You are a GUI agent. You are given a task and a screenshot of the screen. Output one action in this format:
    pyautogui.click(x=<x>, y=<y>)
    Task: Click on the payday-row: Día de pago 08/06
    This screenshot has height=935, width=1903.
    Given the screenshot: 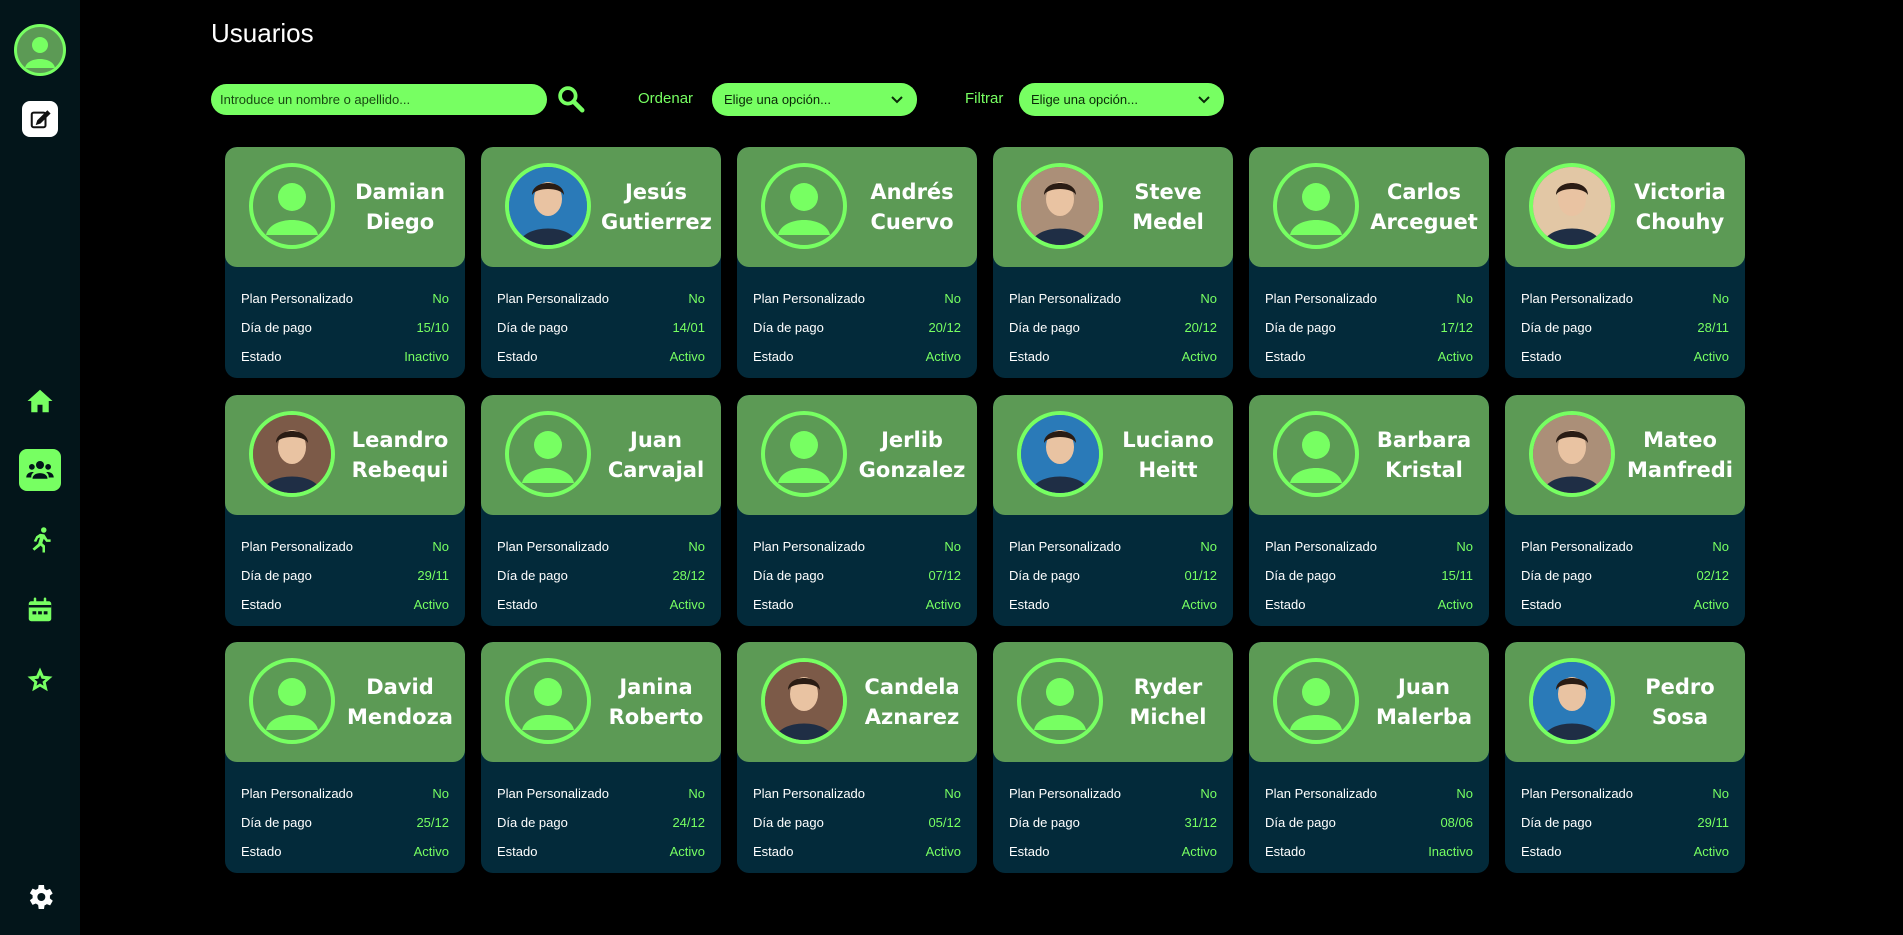 What is the action you would take?
    pyautogui.click(x=1369, y=822)
    